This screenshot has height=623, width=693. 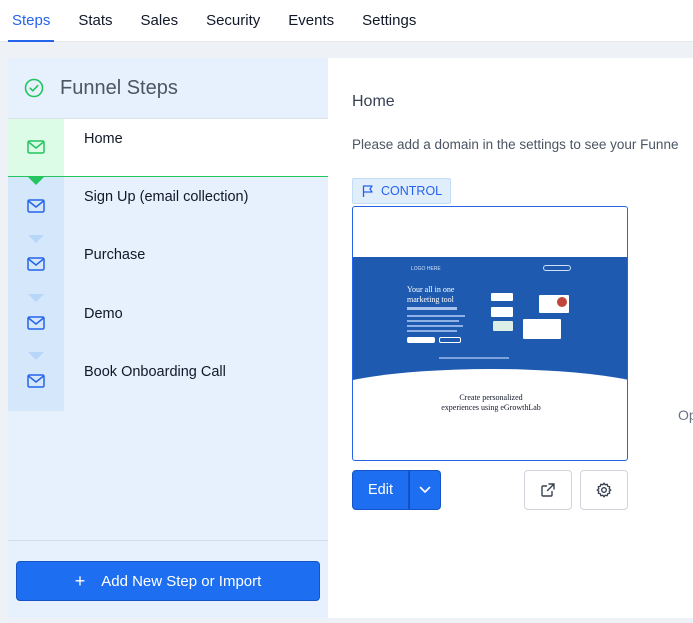 I want to click on preview-headline-line1: Your all in one, so click(x=431, y=289).